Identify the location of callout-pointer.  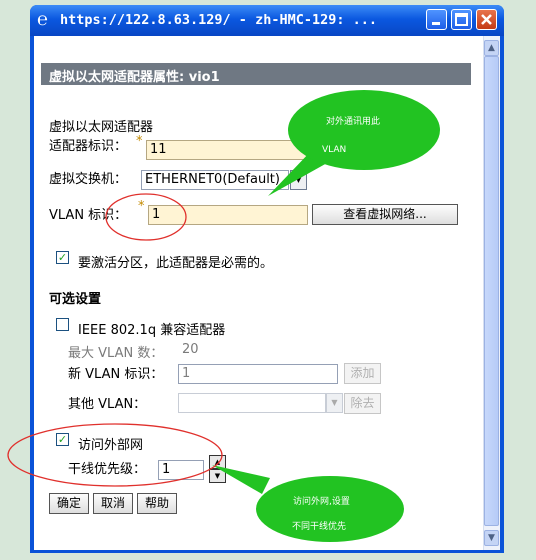
(241, 479).